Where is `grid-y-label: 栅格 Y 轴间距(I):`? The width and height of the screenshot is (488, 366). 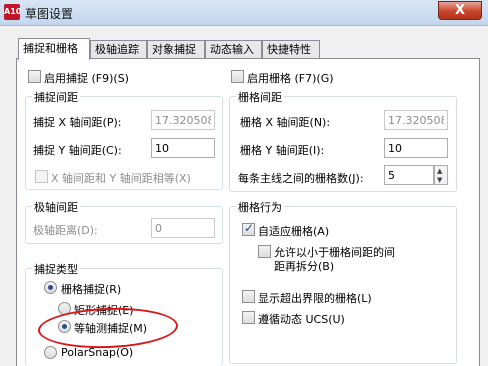
grid-y-label: 栅格 Y 轴间距(I): is located at coordinates (282, 150).